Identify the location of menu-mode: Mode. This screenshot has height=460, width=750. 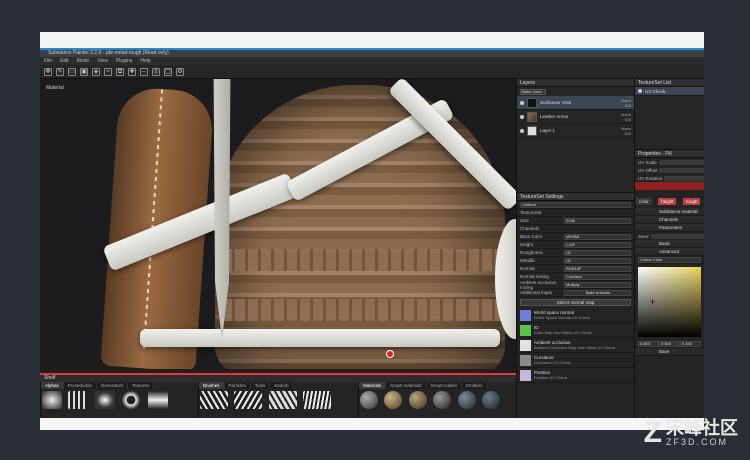
(83, 61).